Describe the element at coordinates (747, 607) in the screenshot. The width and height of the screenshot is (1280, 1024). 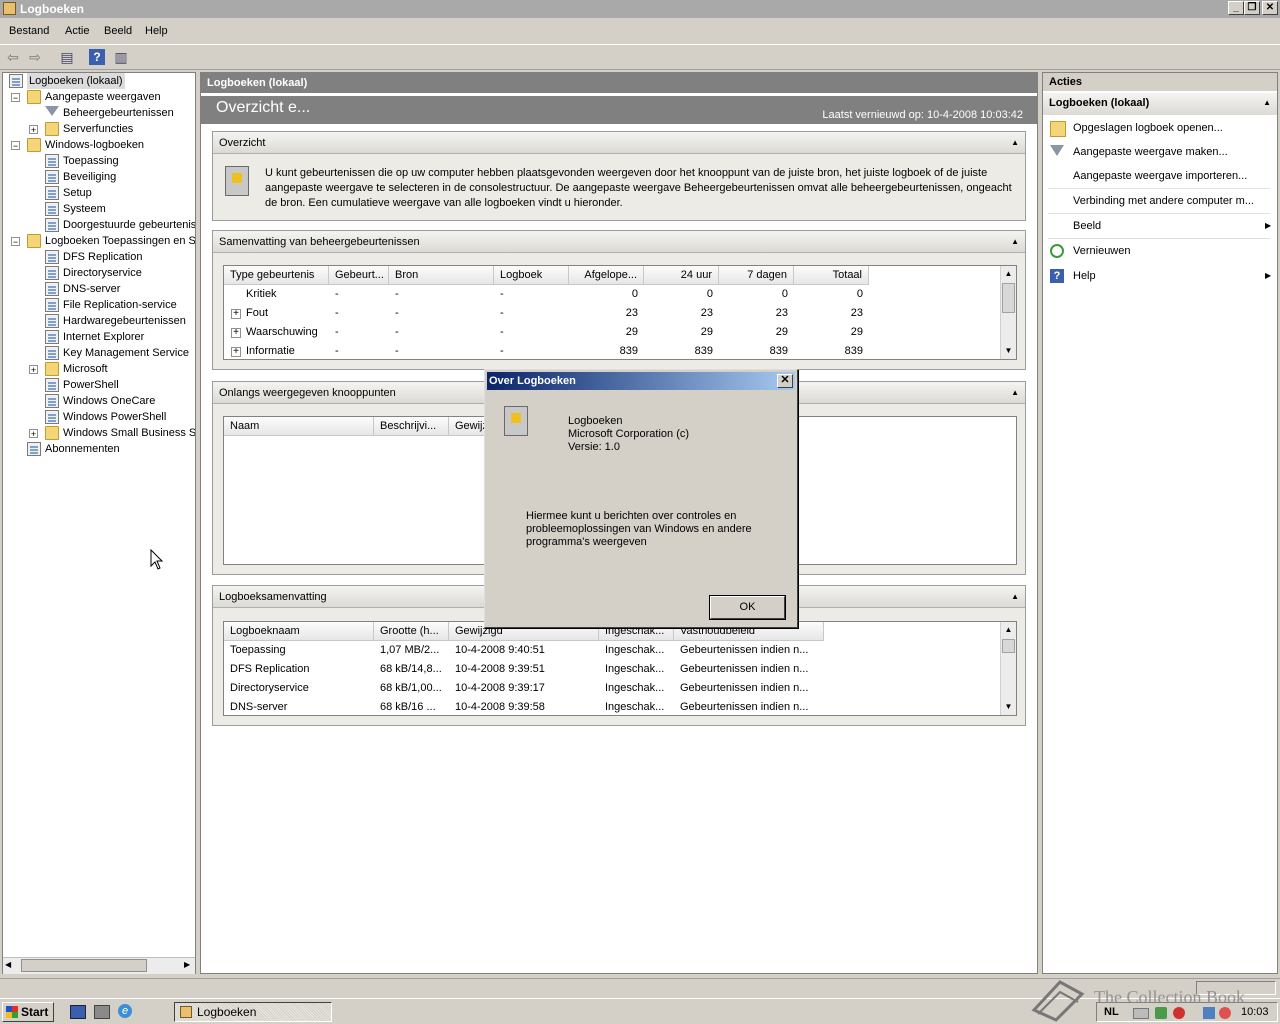
I see `ok-button: OK` at that location.